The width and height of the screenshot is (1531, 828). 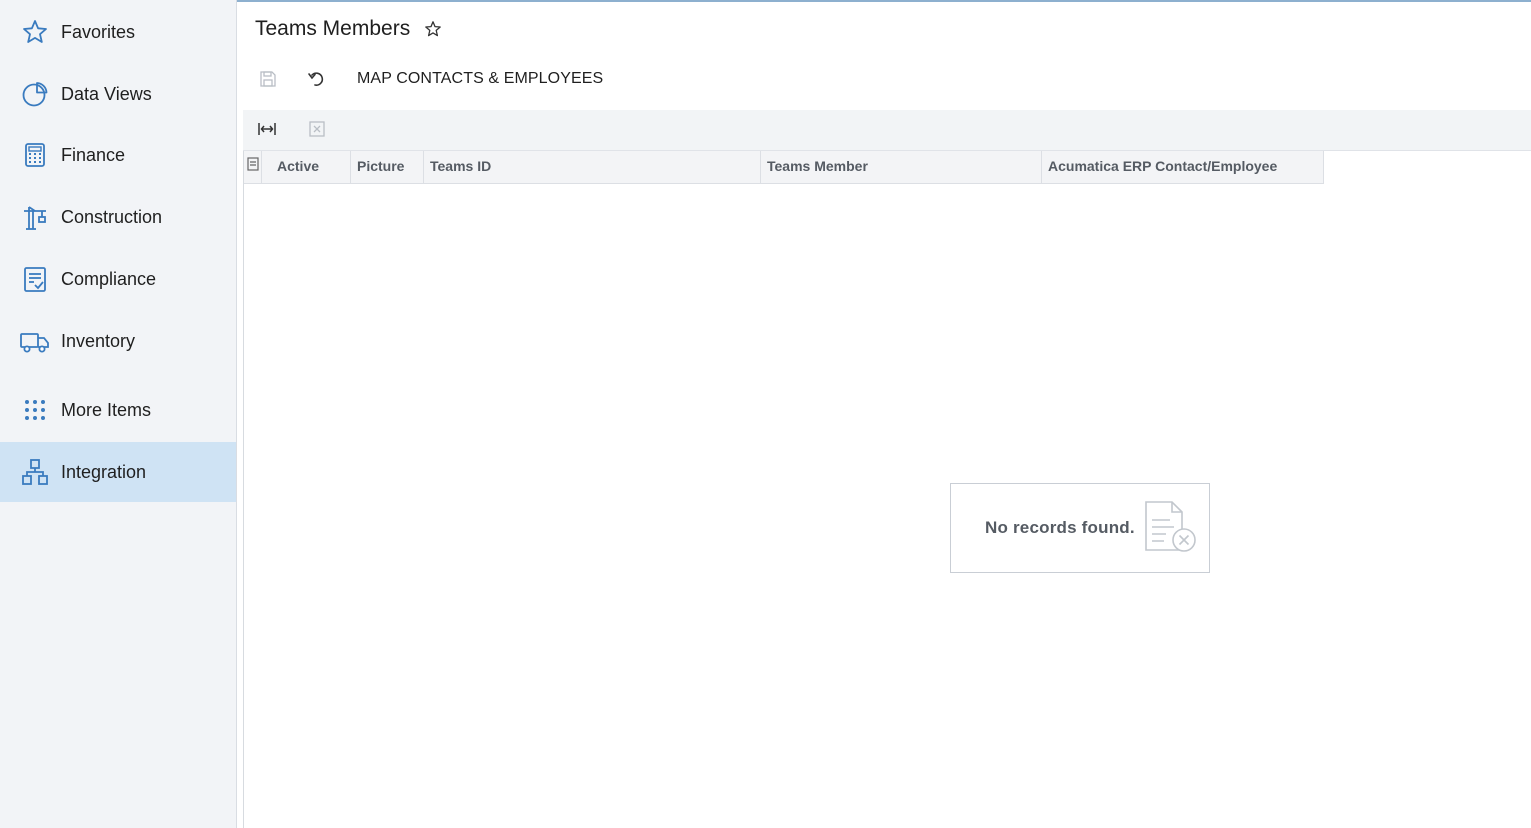 What do you see at coordinates (35, 472) in the screenshot?
I see `hierarchy-icon` at bounding box center [35, 472].